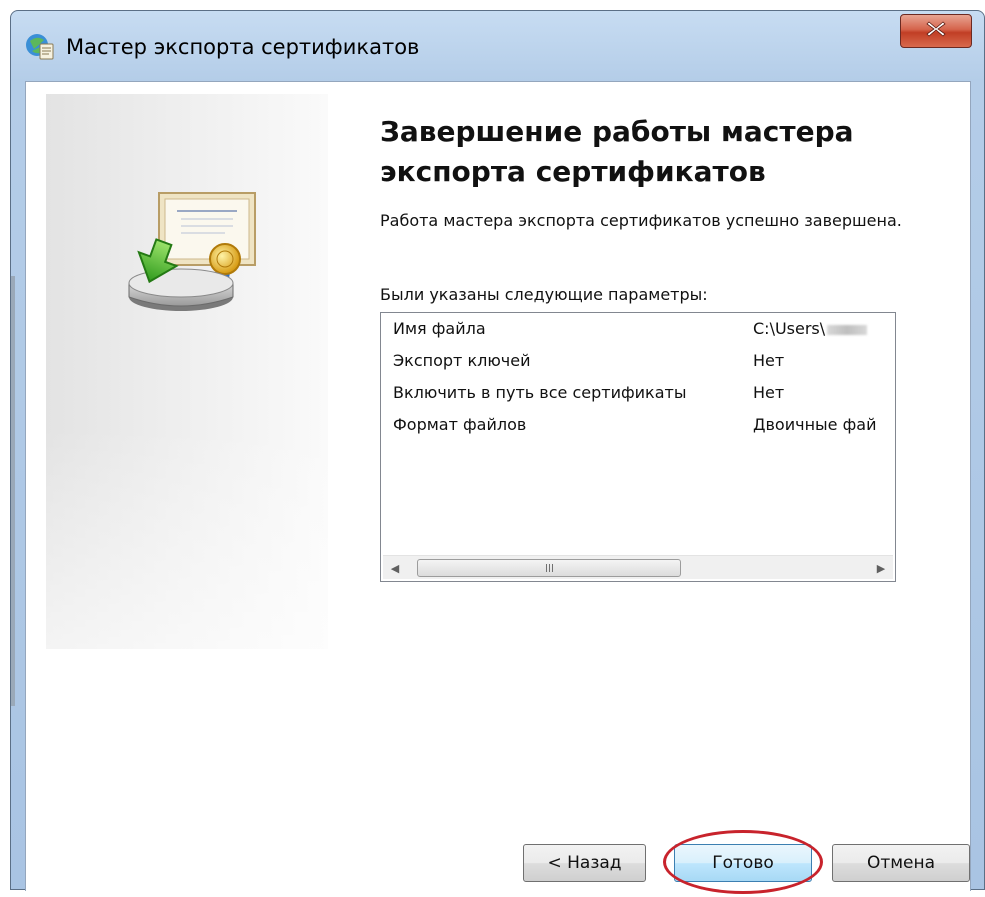 The image size is (985, 897). What do you see at coordinates (544, 294) in the screenshot?
I see `params-label: Были указаны следующие параметры:` at bounding box center [544, 294].